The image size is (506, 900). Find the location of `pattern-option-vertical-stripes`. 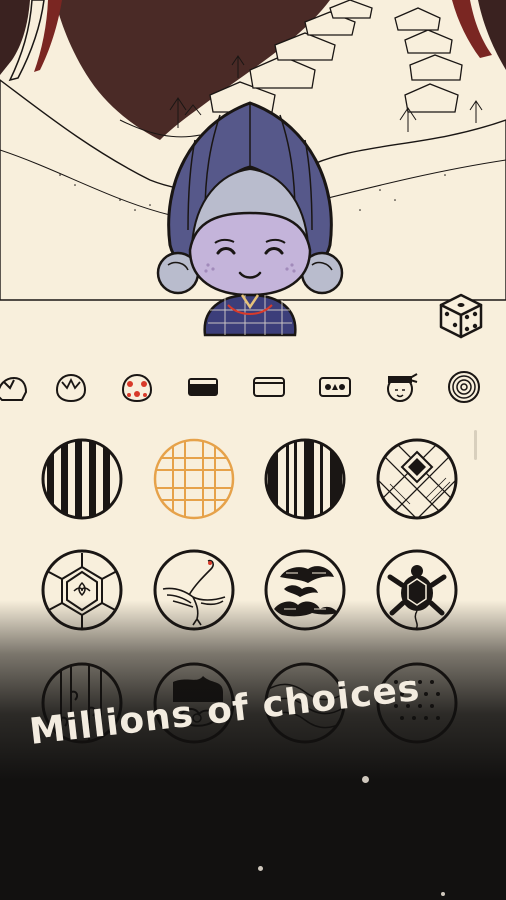

pattern-option-vertical-stripes is located at coordinates (82, 479).